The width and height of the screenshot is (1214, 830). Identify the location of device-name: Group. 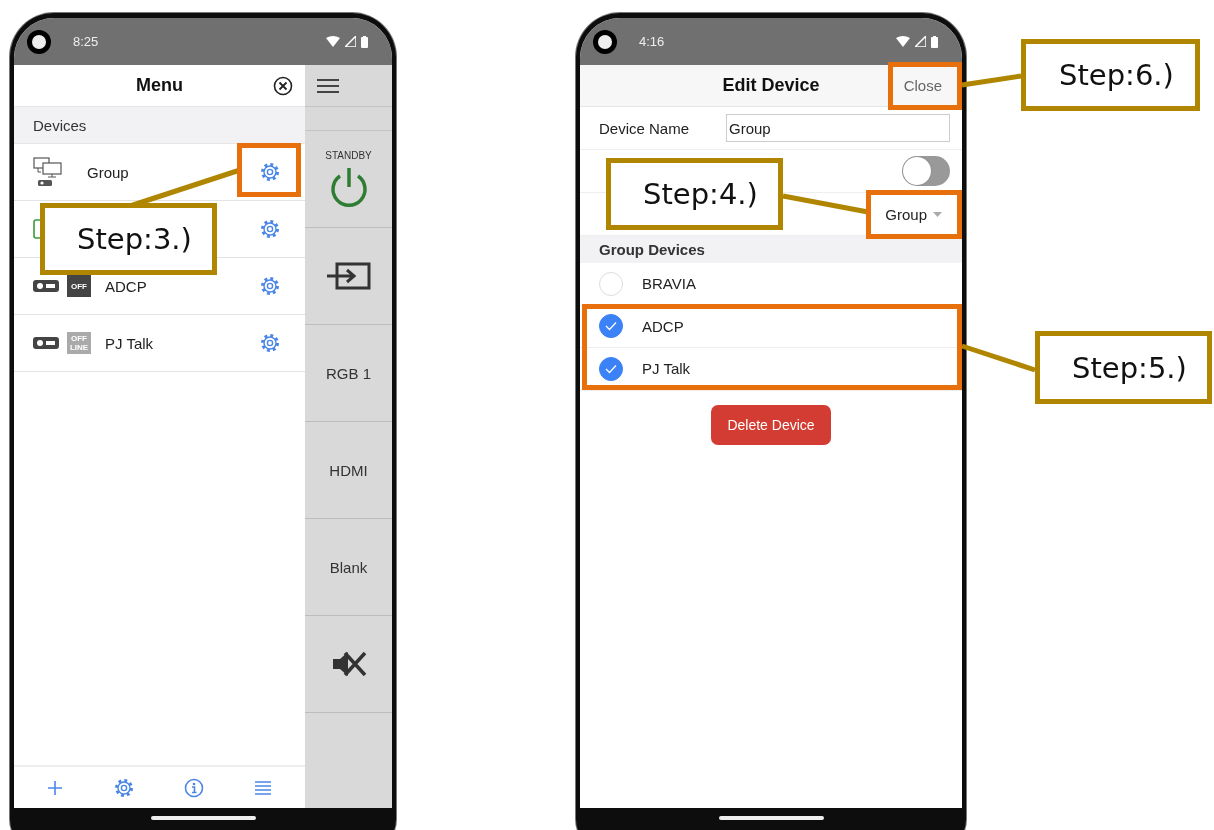
(108, 172).